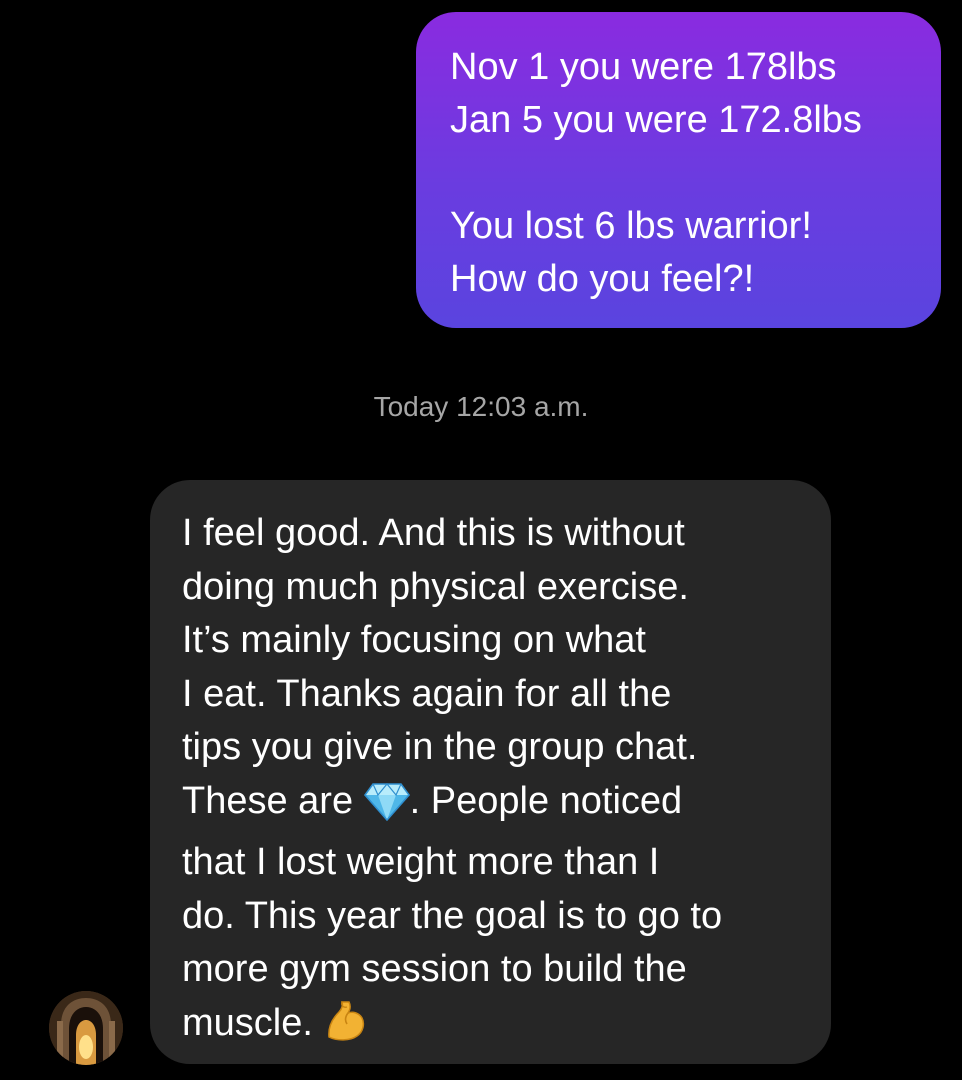  What do you see at coordinates (656, 120) in the screenshot?
I see `outgoing-message-line: Jan 5 you were 172.8lbs` at bounding box center [656, 120].